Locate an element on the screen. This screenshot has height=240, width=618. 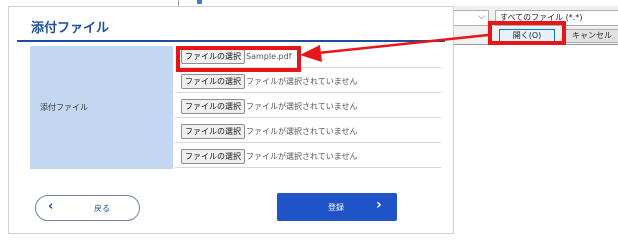
submit-button-label: 登録 is located at coordinates (336, 207).